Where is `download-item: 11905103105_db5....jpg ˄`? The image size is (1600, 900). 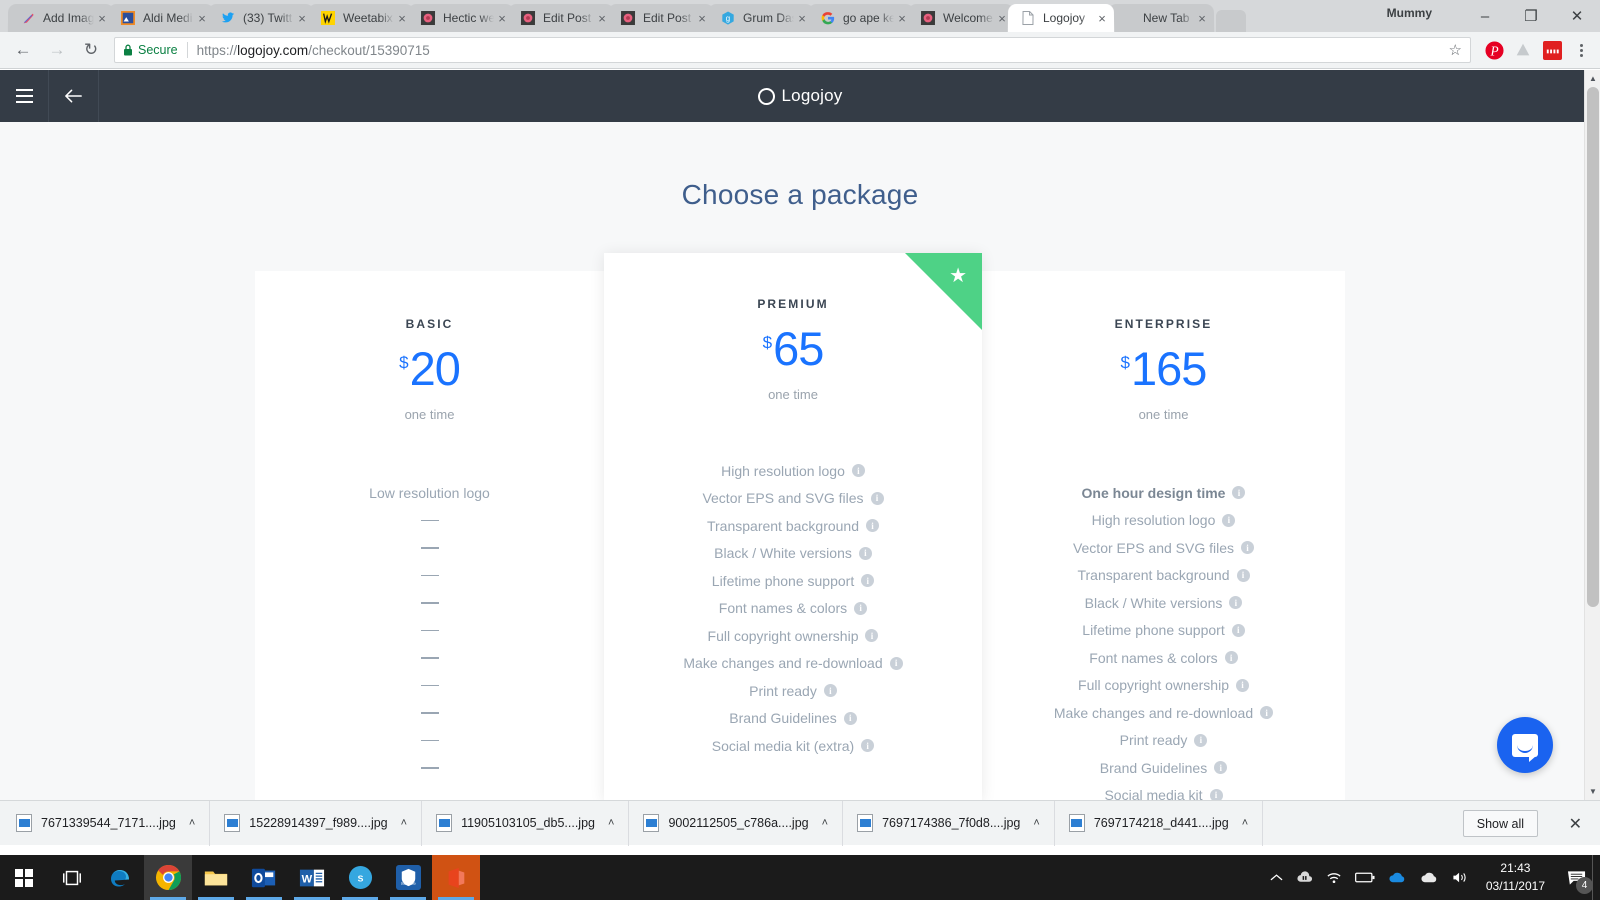 download-item: 11905103105_db5....jpg ˄ is located at coordinates (533, 823).